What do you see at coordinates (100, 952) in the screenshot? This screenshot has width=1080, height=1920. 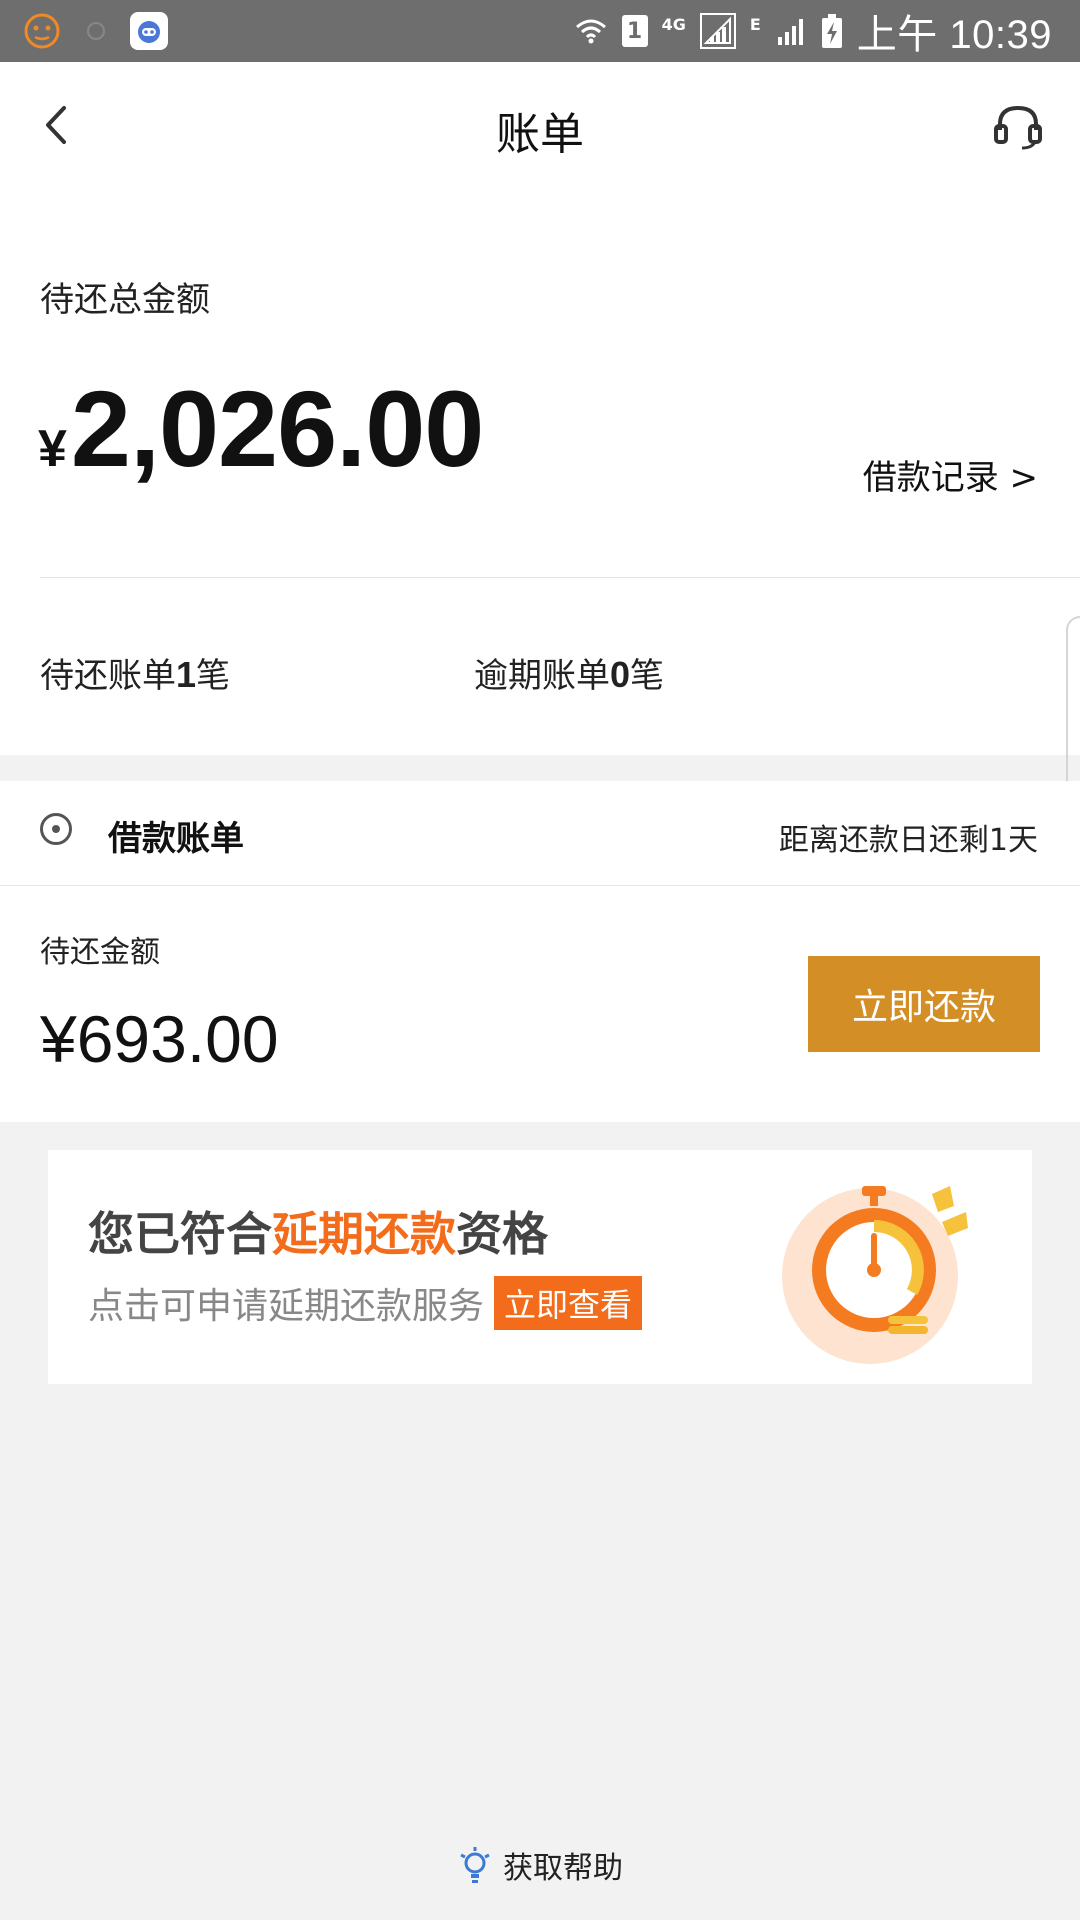 I see `amount-due-label: 待还金额` at bounding box center [100, 952].